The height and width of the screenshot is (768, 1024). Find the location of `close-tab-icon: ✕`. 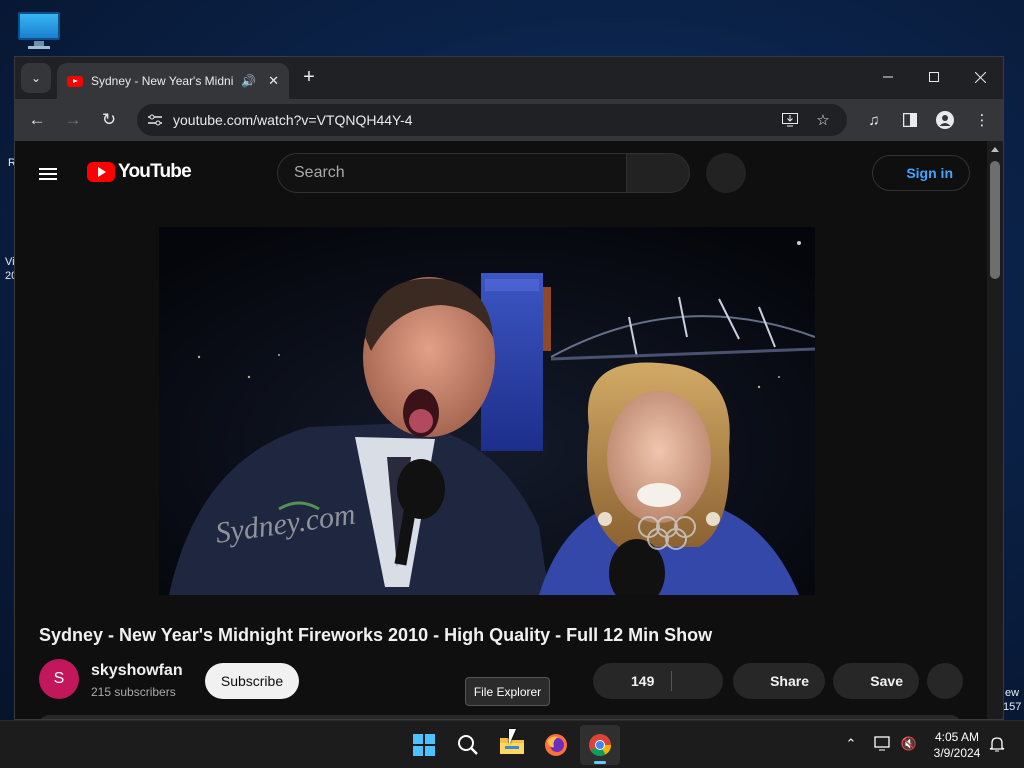

close-tab-icon: ✕ is located at coordinates (273, 81).